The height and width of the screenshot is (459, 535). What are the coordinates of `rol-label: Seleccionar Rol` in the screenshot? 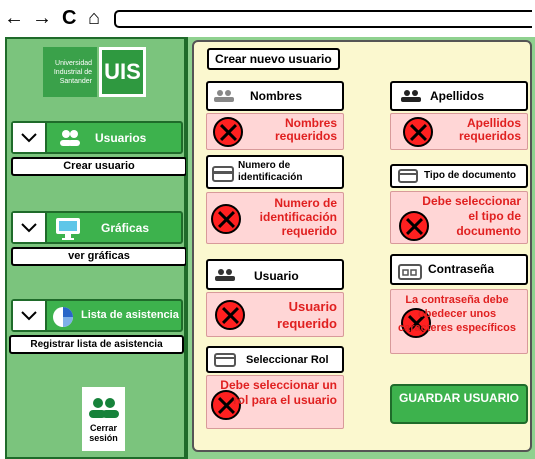 It's located at (287, 360).